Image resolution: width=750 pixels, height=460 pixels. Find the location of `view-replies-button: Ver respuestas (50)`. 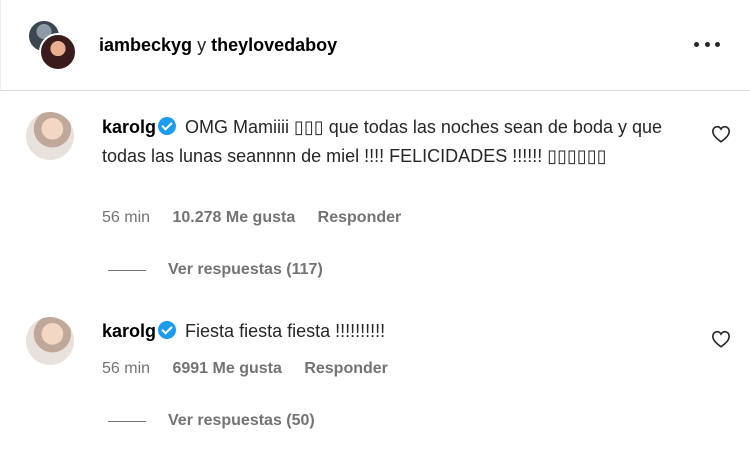

view-replies-button: Ver respuestas (50) is located at coordinates (211, 421).